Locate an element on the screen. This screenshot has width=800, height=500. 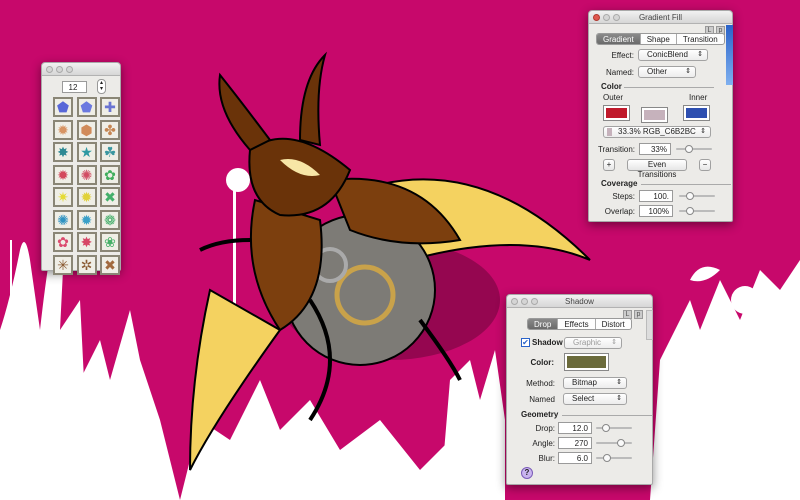
sun-icon: ✹ is located at coordinates (86, 197).